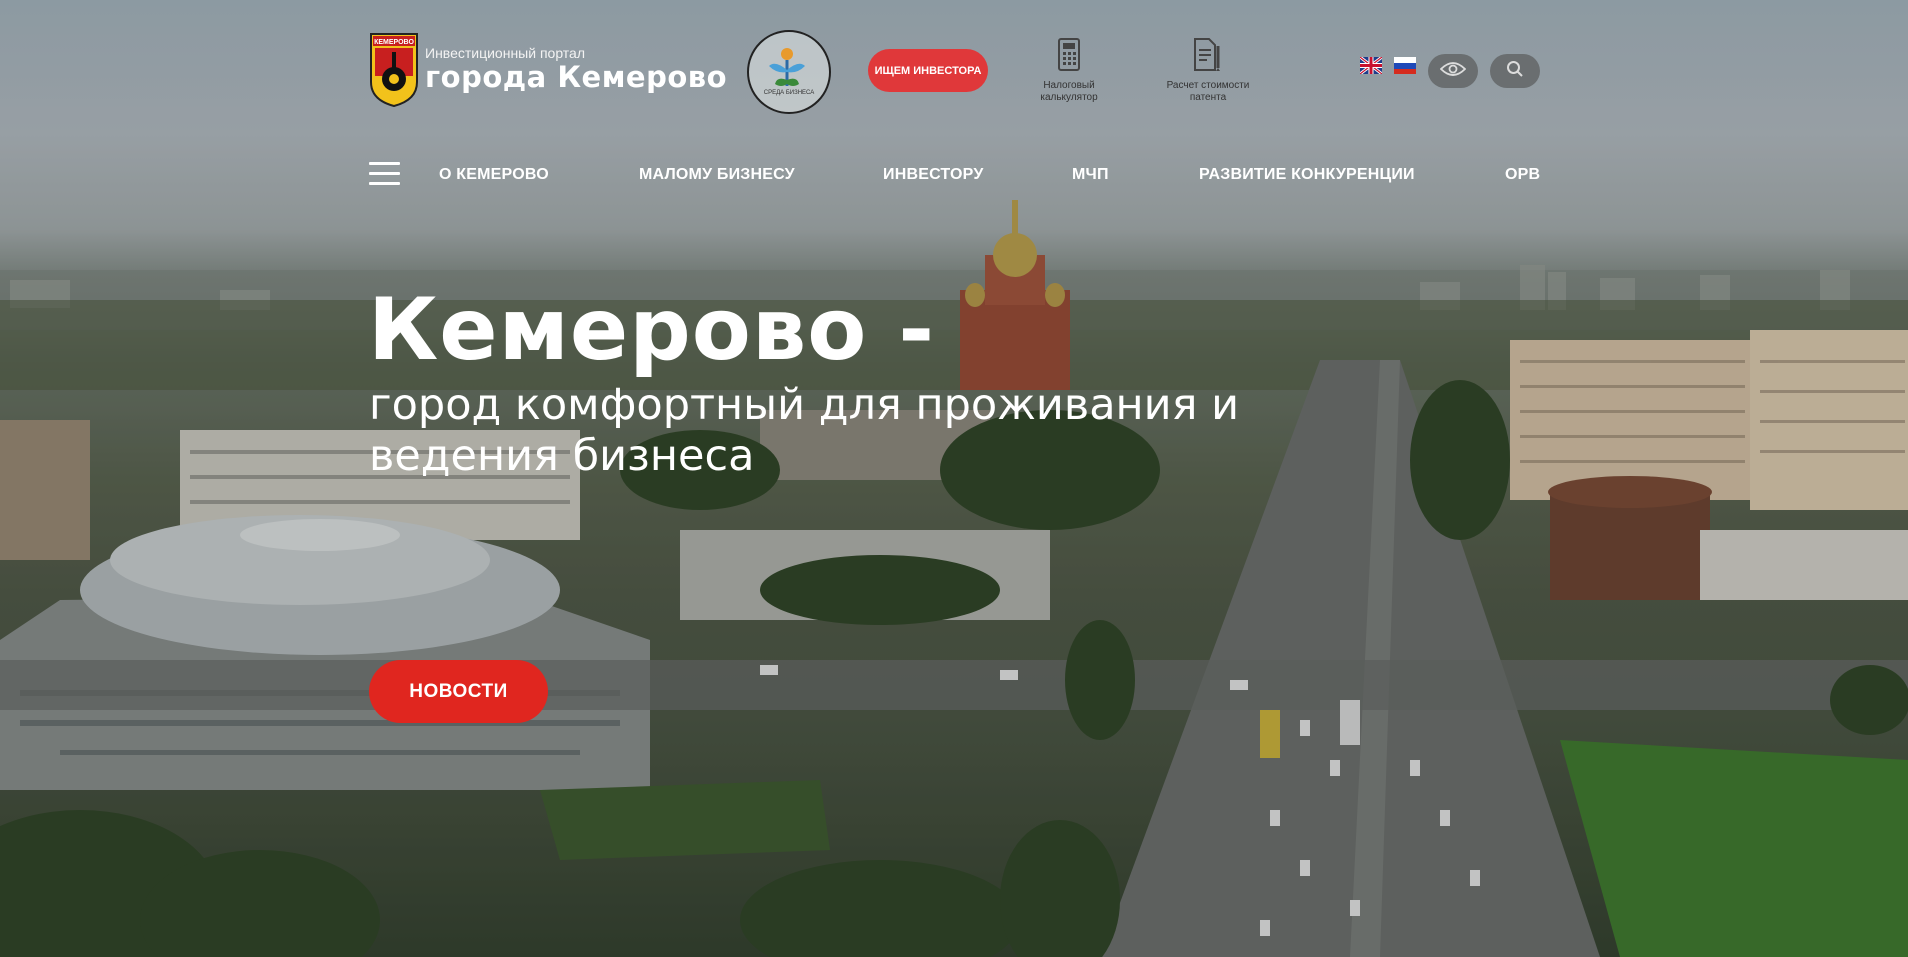 The width and height of the screenshot is (1908, 957). Describe the element at coordinates (1307, 175) in the screenshot. I see `nav-item-competition-development: РАЗВИТИЕ КОНКУРЕНЦИИ` at that location.